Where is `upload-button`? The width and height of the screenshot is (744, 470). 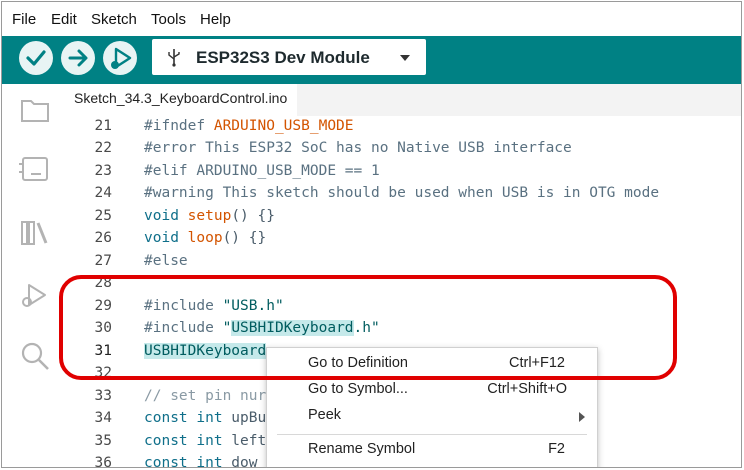 upload-button is located at coordinates (78, 58).